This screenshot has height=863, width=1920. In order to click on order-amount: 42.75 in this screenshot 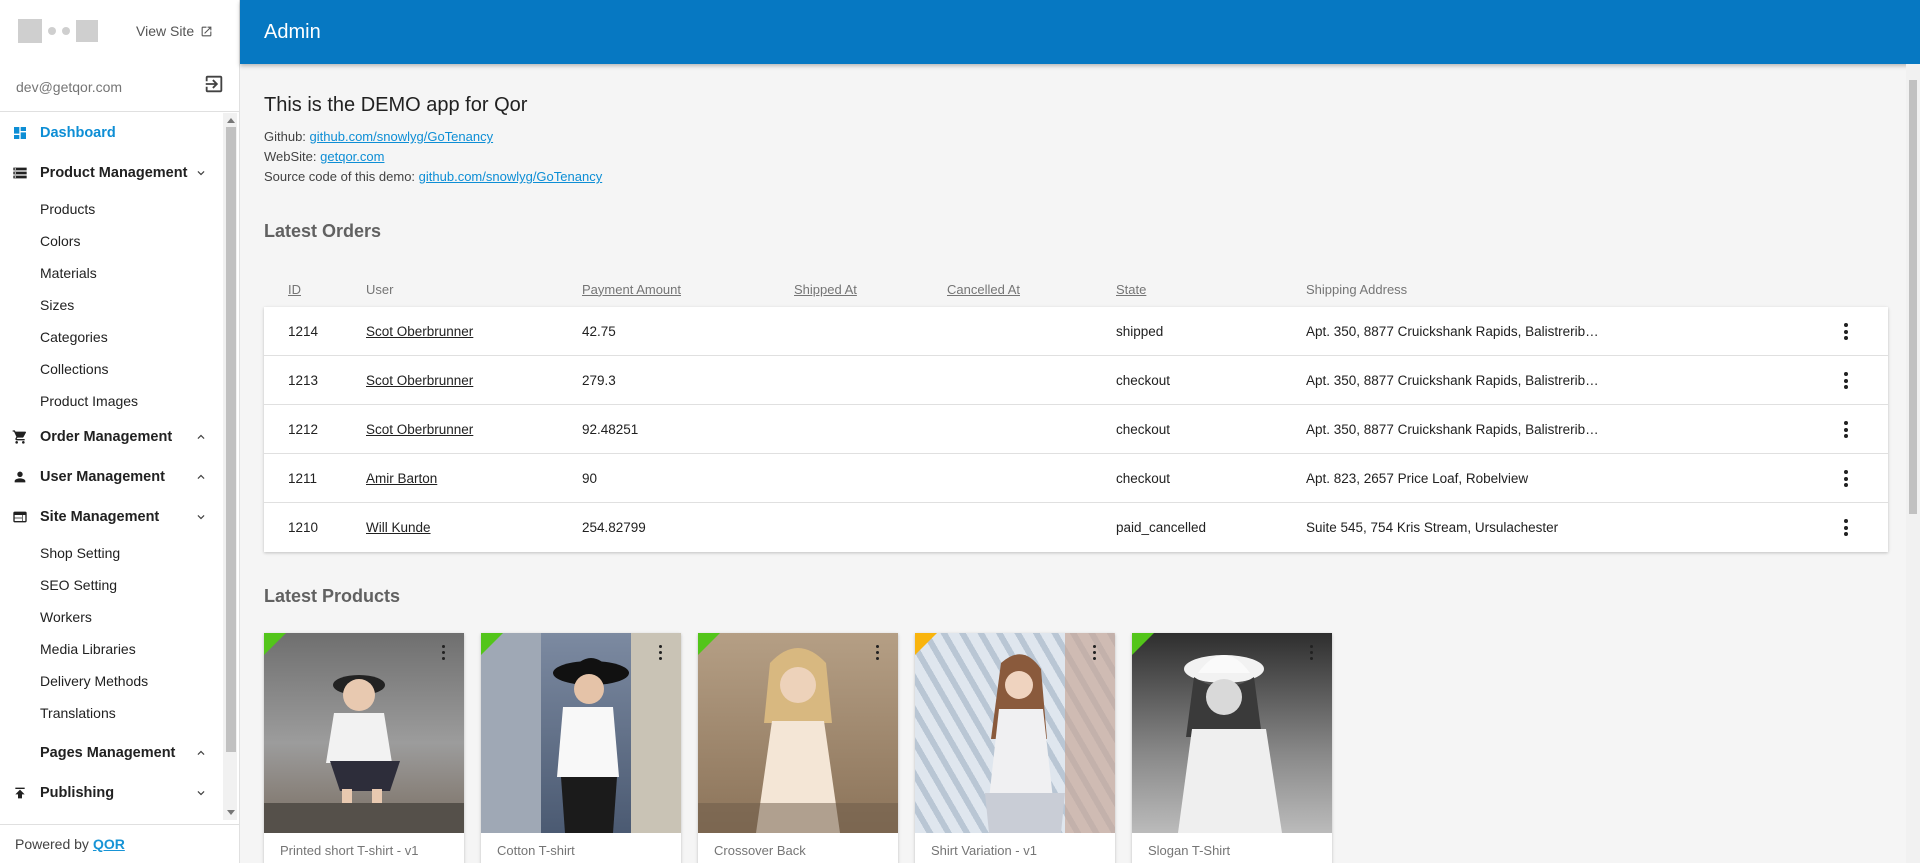, I will do `click(599, 331)`.